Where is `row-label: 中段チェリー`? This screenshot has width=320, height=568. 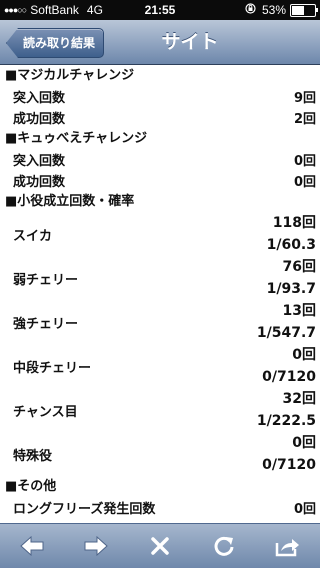
row-label: 中段チェリー is located at coordinates (52, 368).